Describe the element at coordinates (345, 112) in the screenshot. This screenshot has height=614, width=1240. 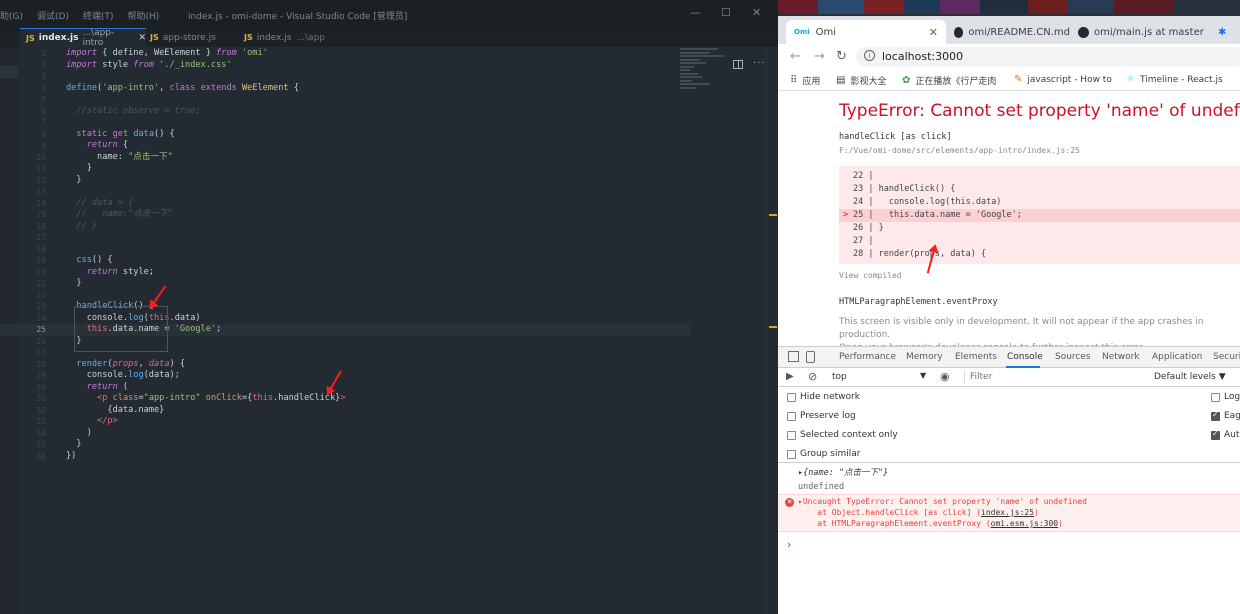
I see `code-line: 6 //static observe = true;` at that location.